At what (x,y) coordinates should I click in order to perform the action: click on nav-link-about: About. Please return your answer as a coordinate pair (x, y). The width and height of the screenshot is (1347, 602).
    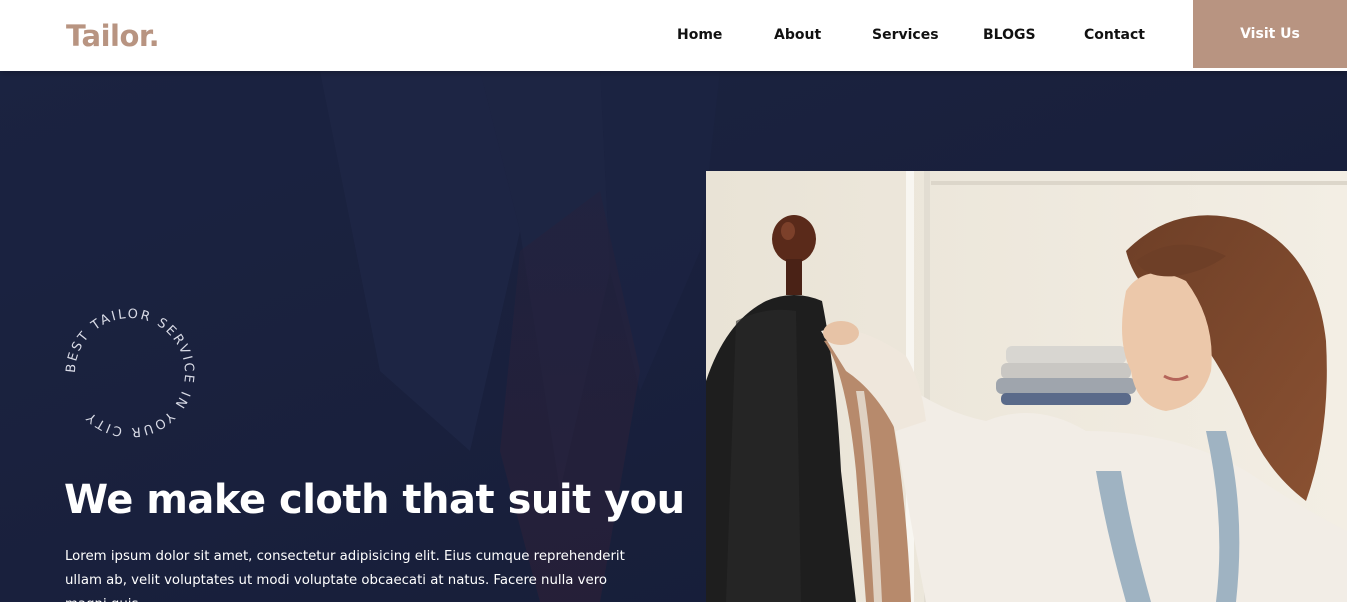
    Looking at the image, I should click on (797, 35).